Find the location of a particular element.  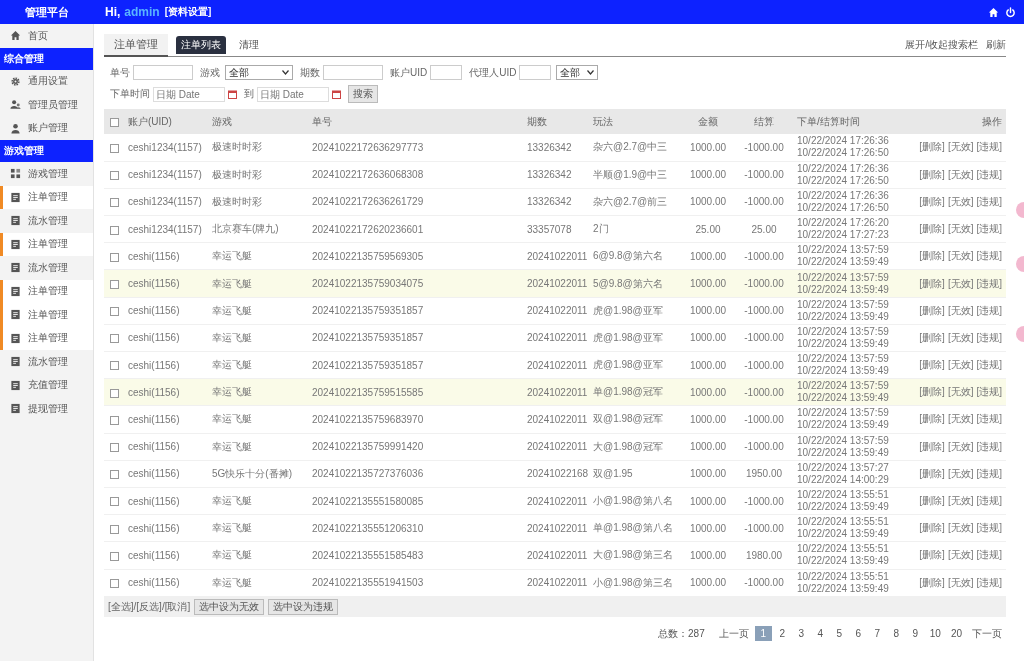

bulk-action-button: 选中设为无效 is located at coordinates (229, 606).